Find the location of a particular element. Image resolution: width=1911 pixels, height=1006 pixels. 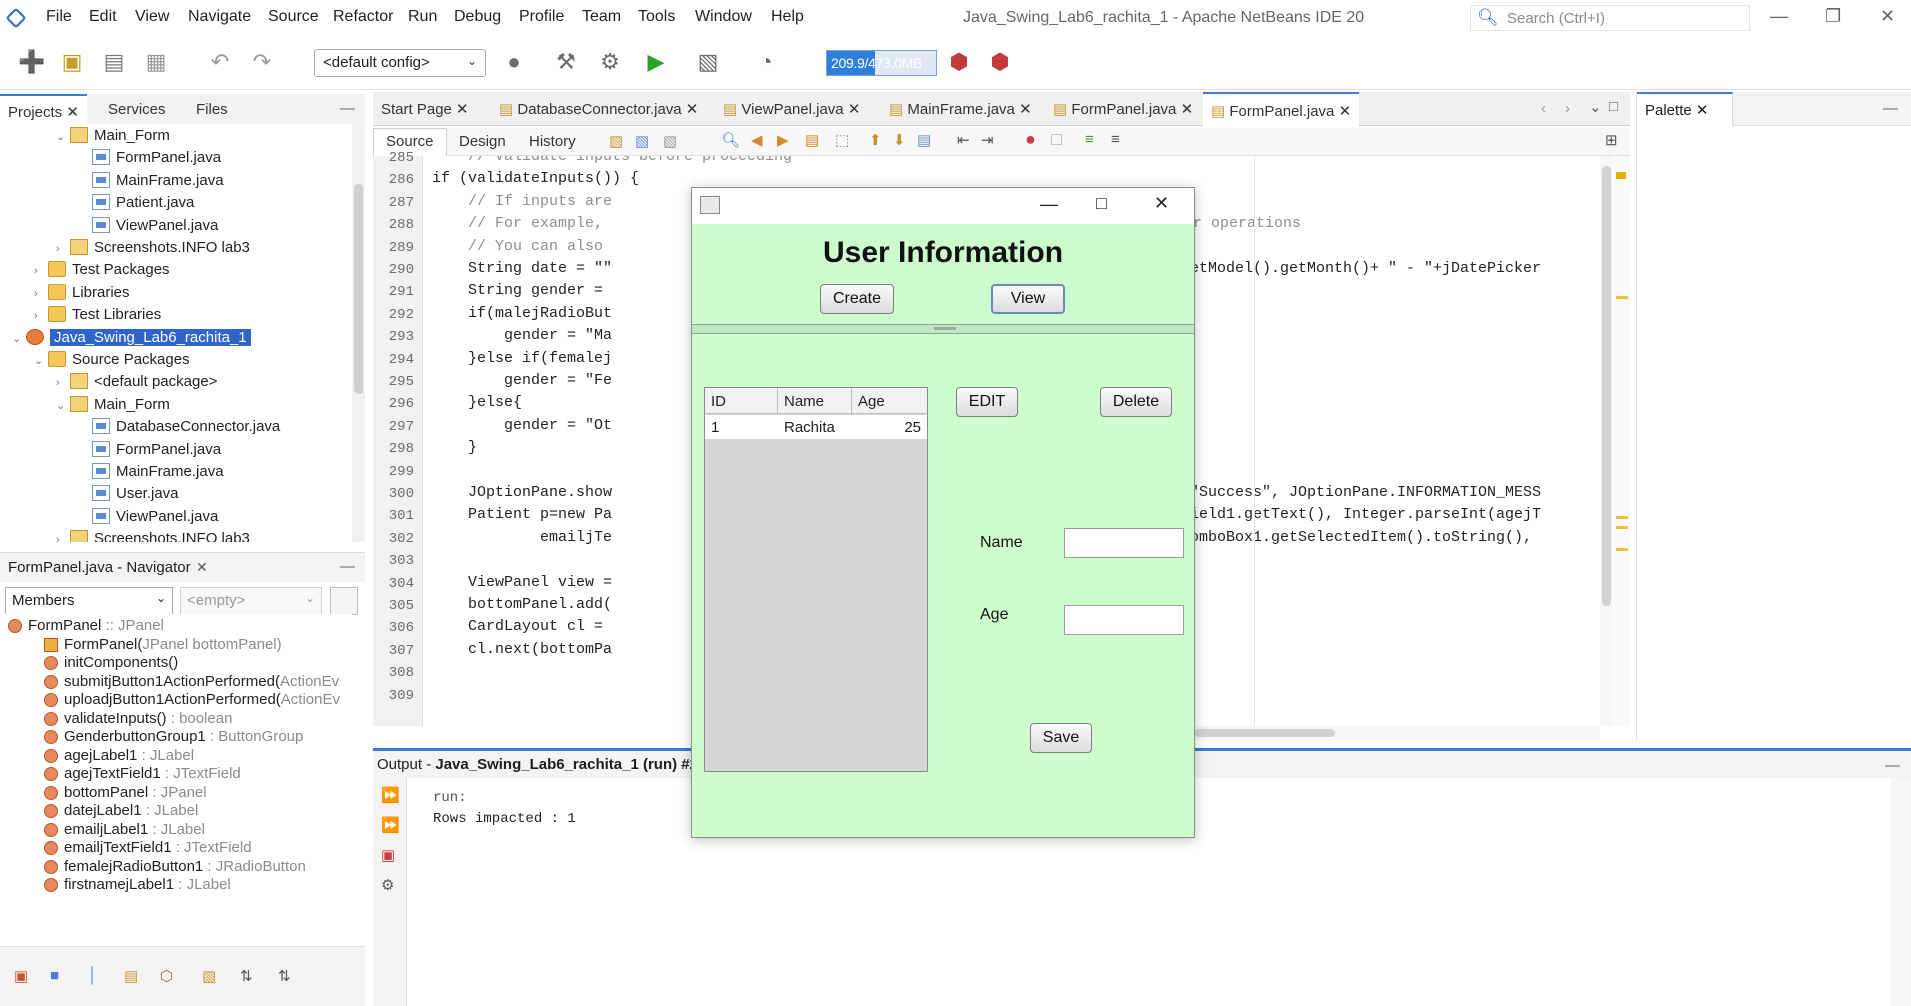

maximize-icon: □ is located at coordinates (1101, 203).